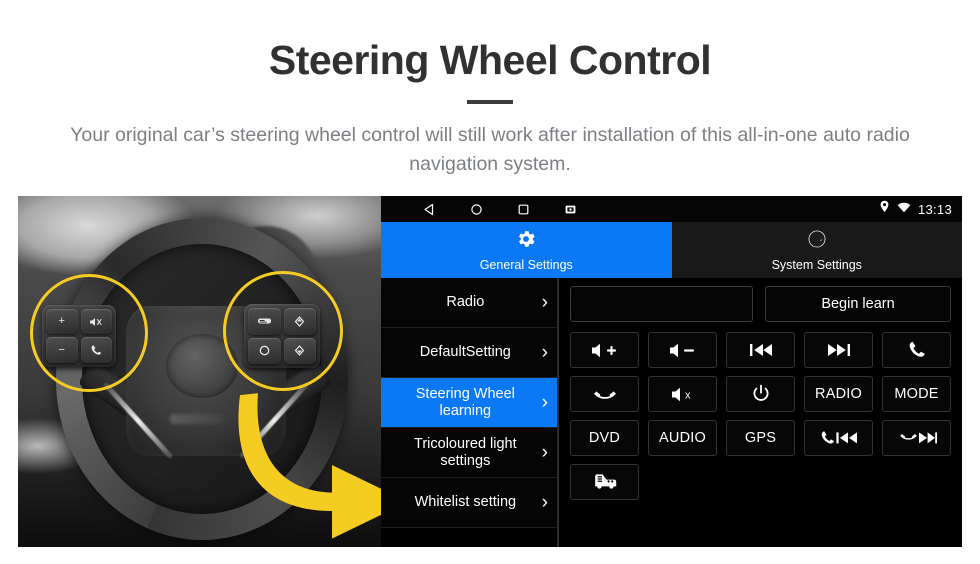 The height and width of the screenshot is (564, 980). Describe the element at coordinates (838, 350) in the screenshot. I see `next-track-button` at that location.